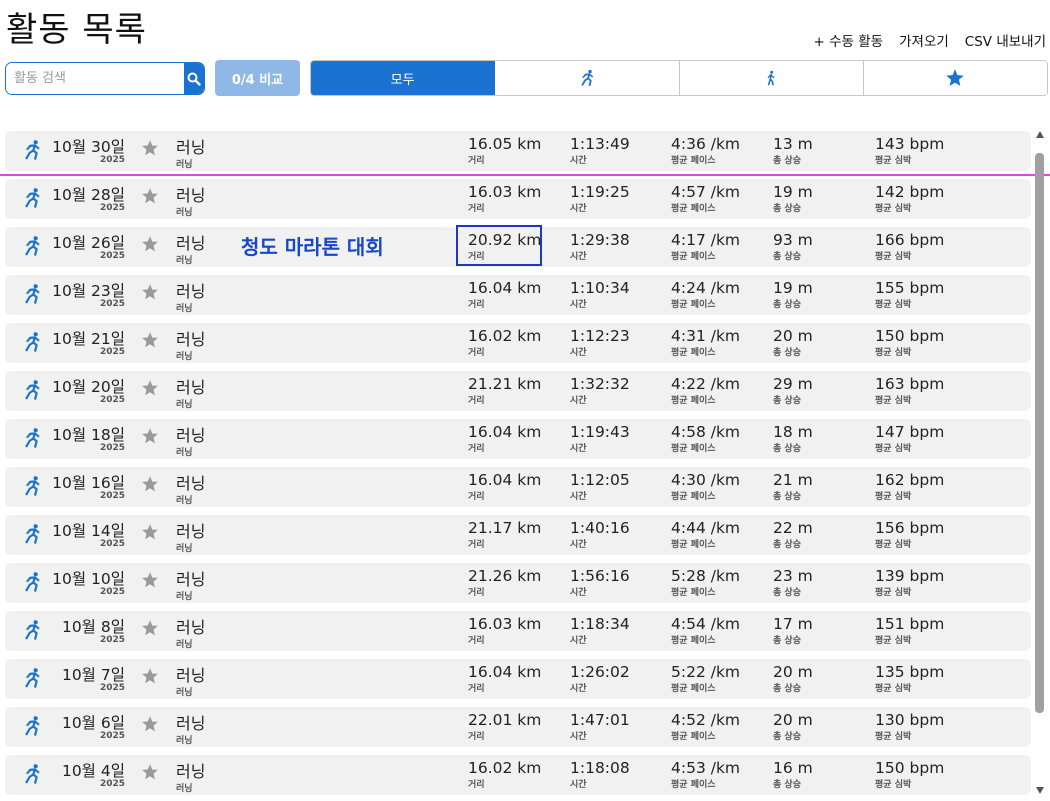 The height and width of the screenshot is (801, 1050). I want to click on walking-icon, so click(771, 78).